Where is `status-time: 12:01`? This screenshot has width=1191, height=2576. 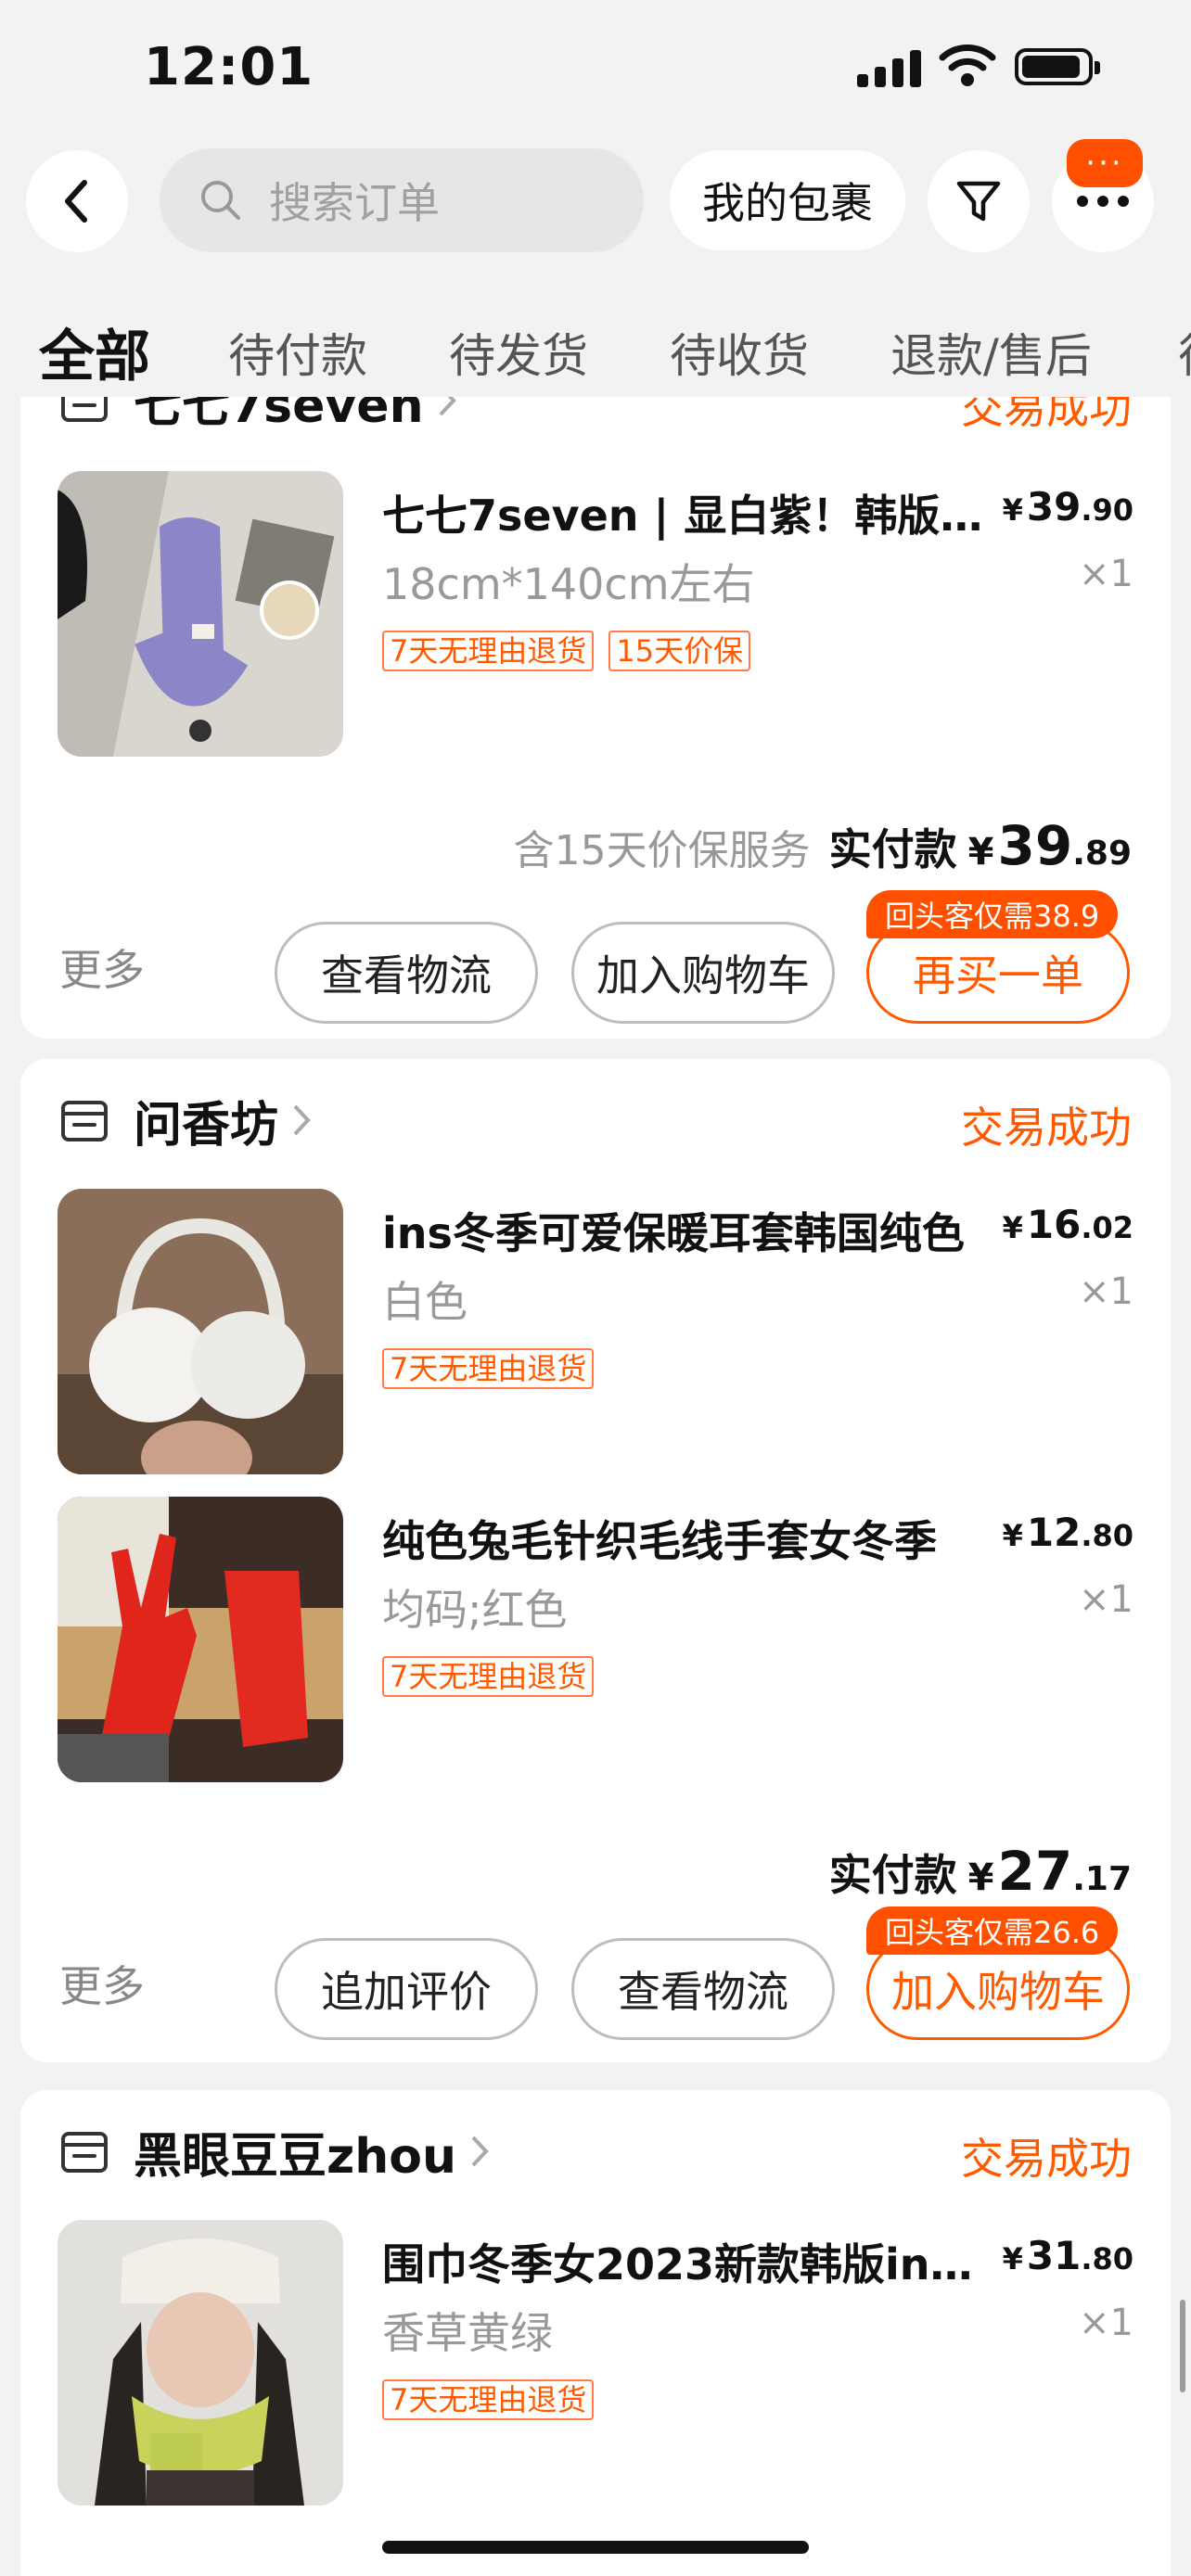 status-time: 12:01 is located at coordinates (229, 67).